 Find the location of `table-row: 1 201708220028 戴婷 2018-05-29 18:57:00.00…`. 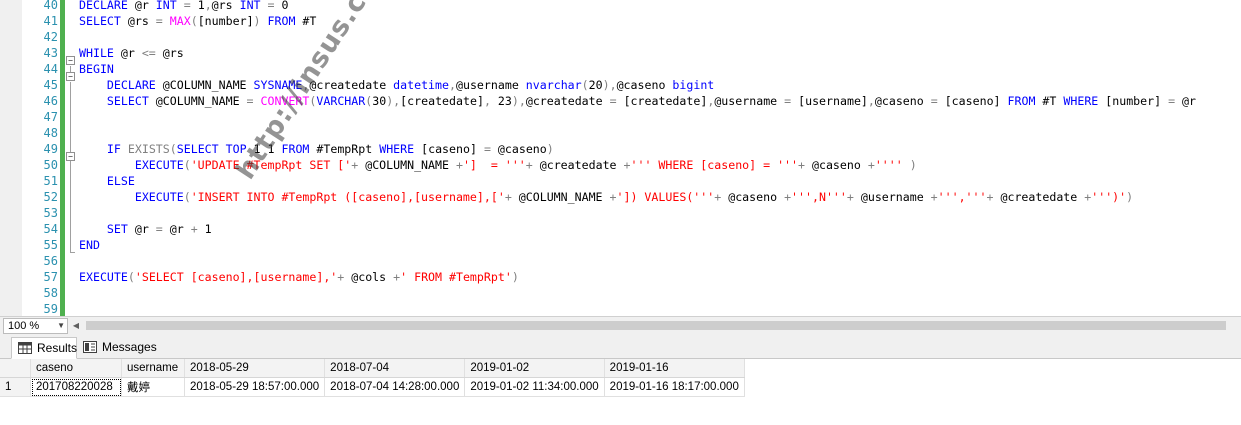

table-row: 1 201708220028 戴婷 2018-05-29 18:57:00.00… is located at coordinates (372, 387).